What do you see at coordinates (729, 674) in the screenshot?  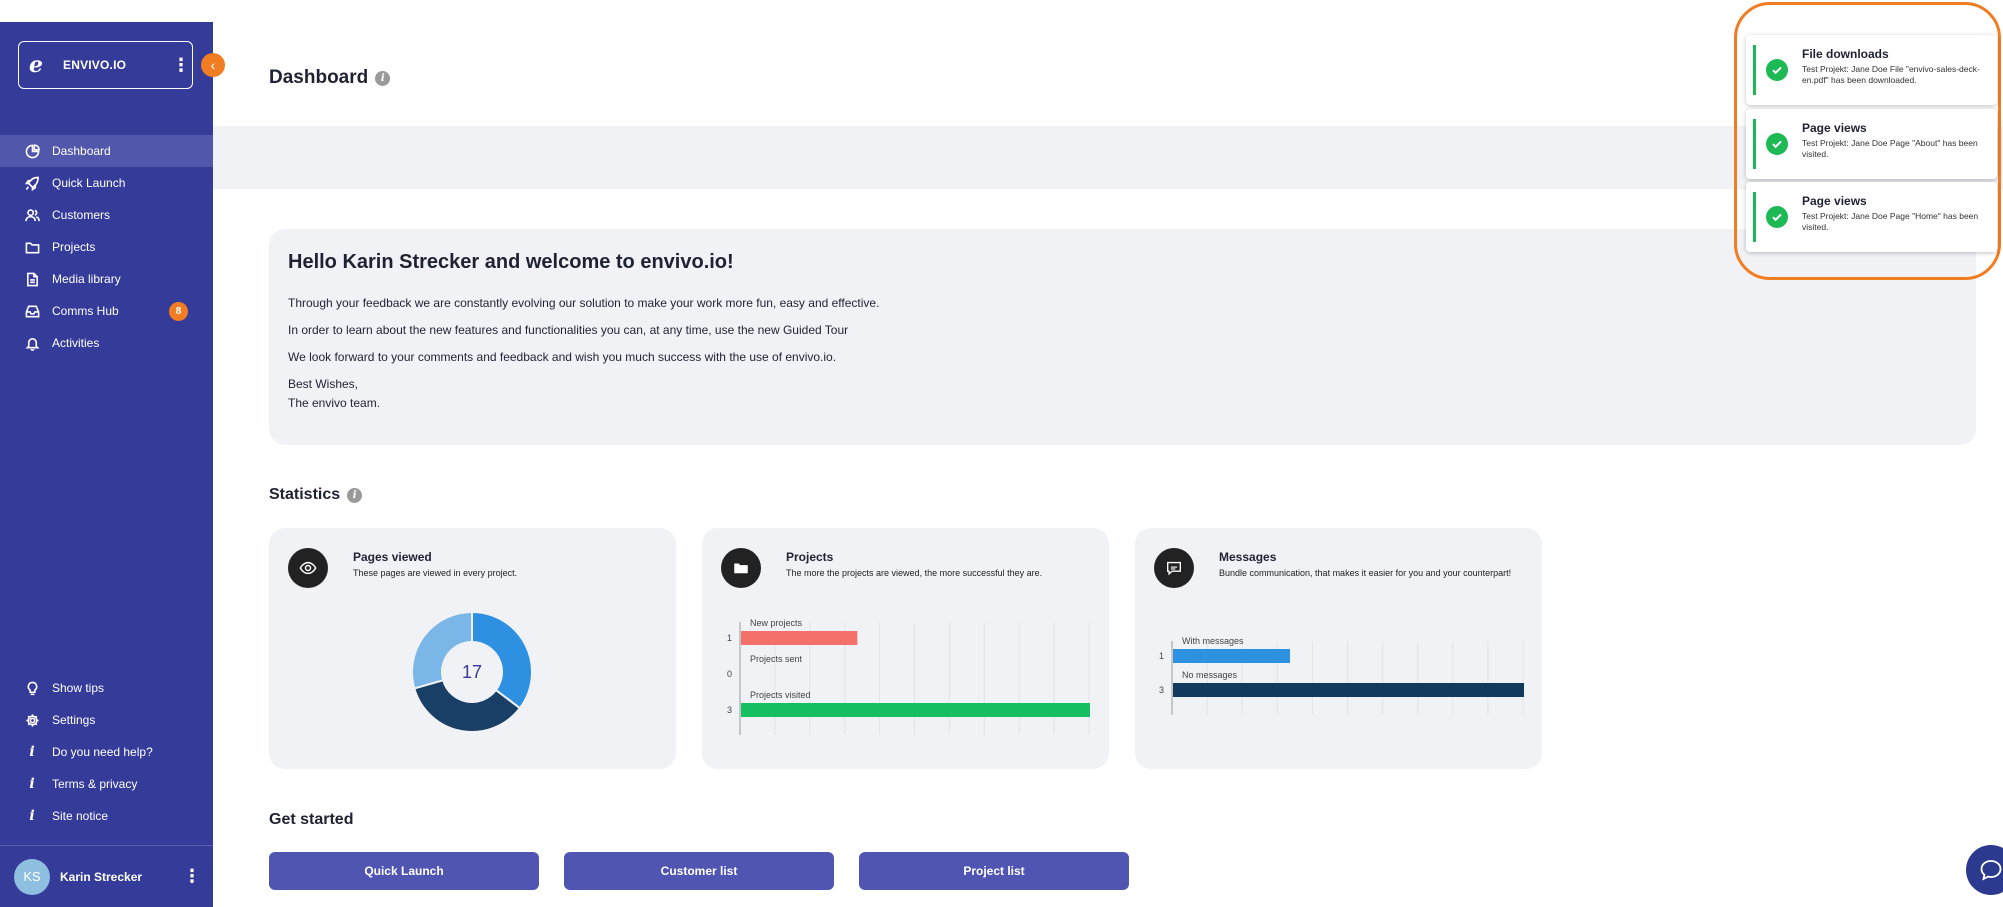 I see `bar-value-label: 0` at bounding box center [729, 674].